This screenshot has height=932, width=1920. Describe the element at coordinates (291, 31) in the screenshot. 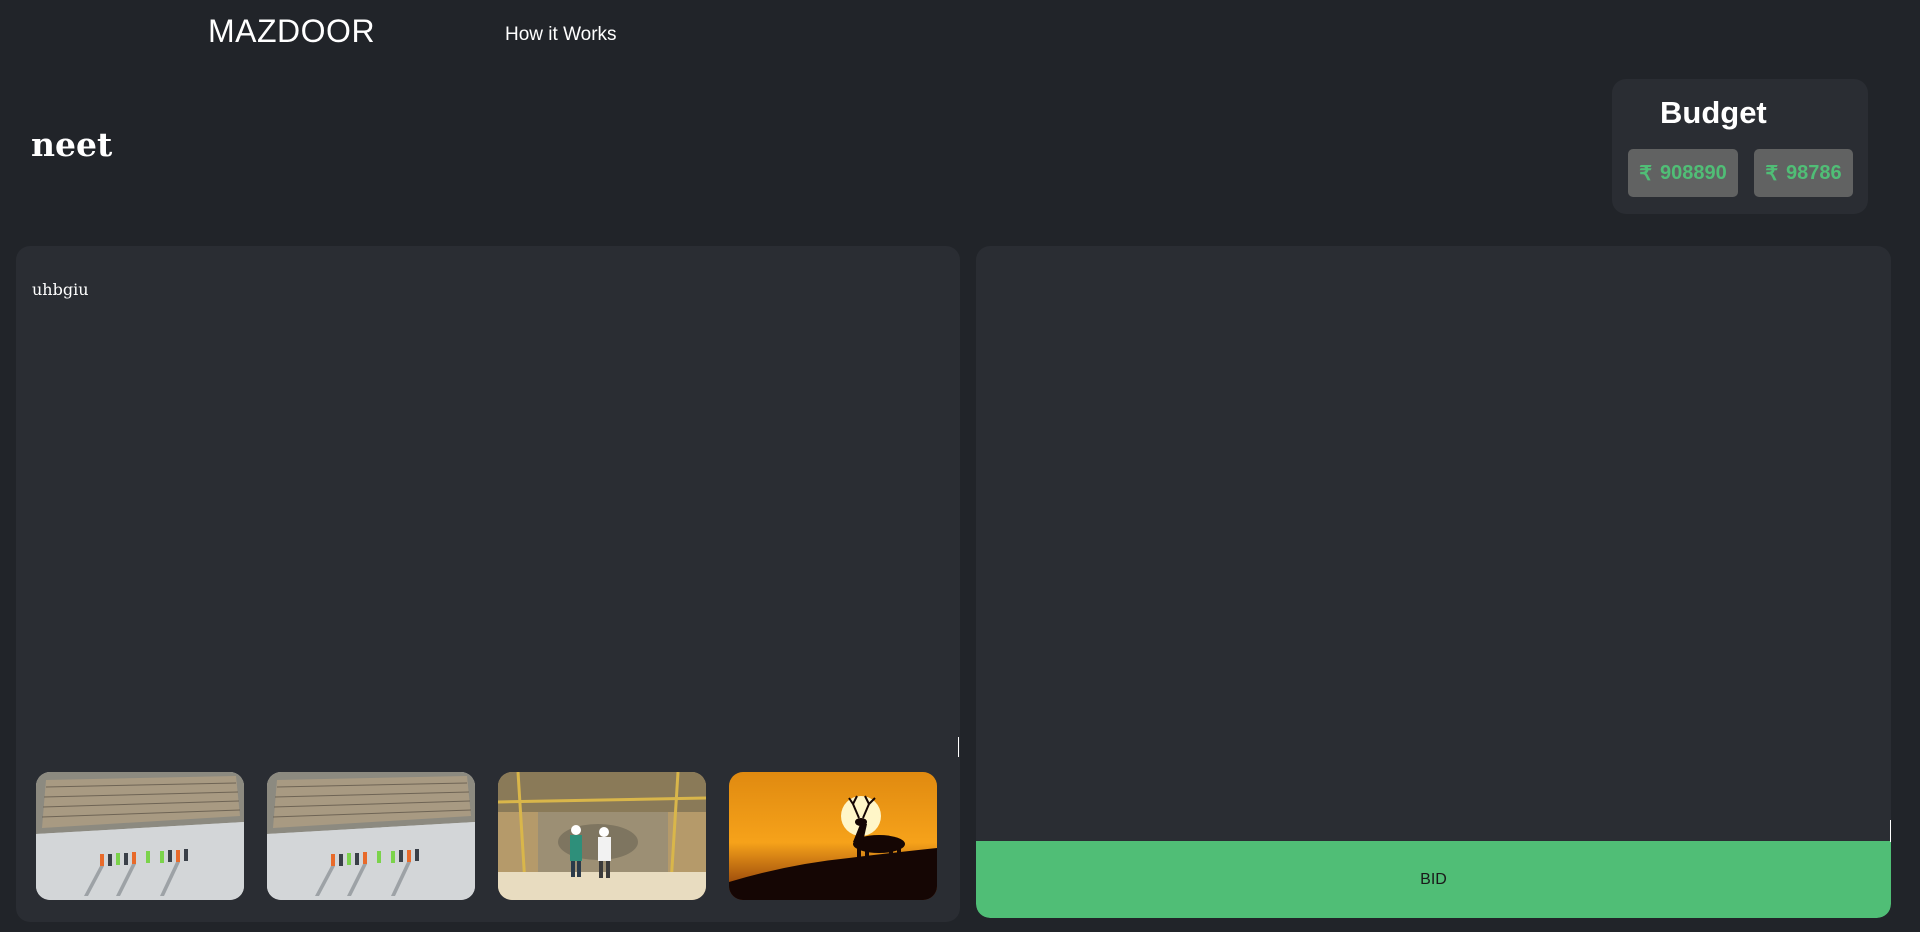

I see `brand-logo-text: MAZDOOR` at that location.